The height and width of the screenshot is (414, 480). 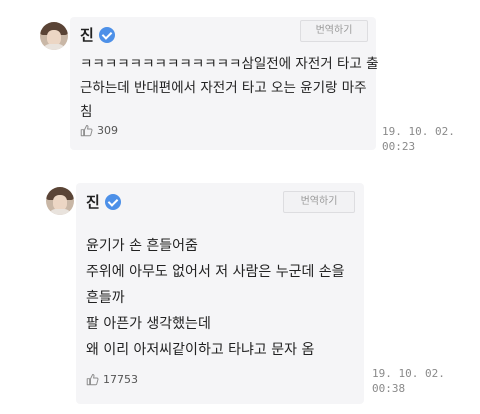 I want to click on timestamp-time: 00:38, so click(x=389, y=388).